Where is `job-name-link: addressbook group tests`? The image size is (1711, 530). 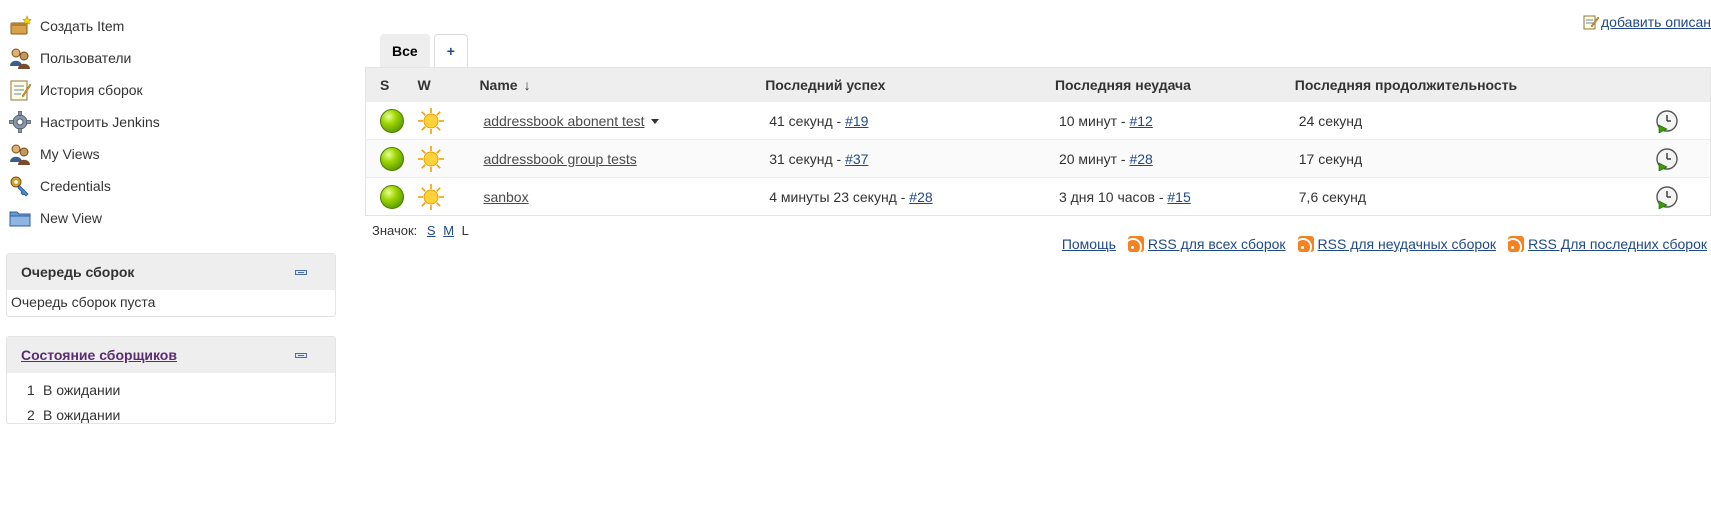
job-name-link: addressbook group tests is located at coordinates (559, 159).